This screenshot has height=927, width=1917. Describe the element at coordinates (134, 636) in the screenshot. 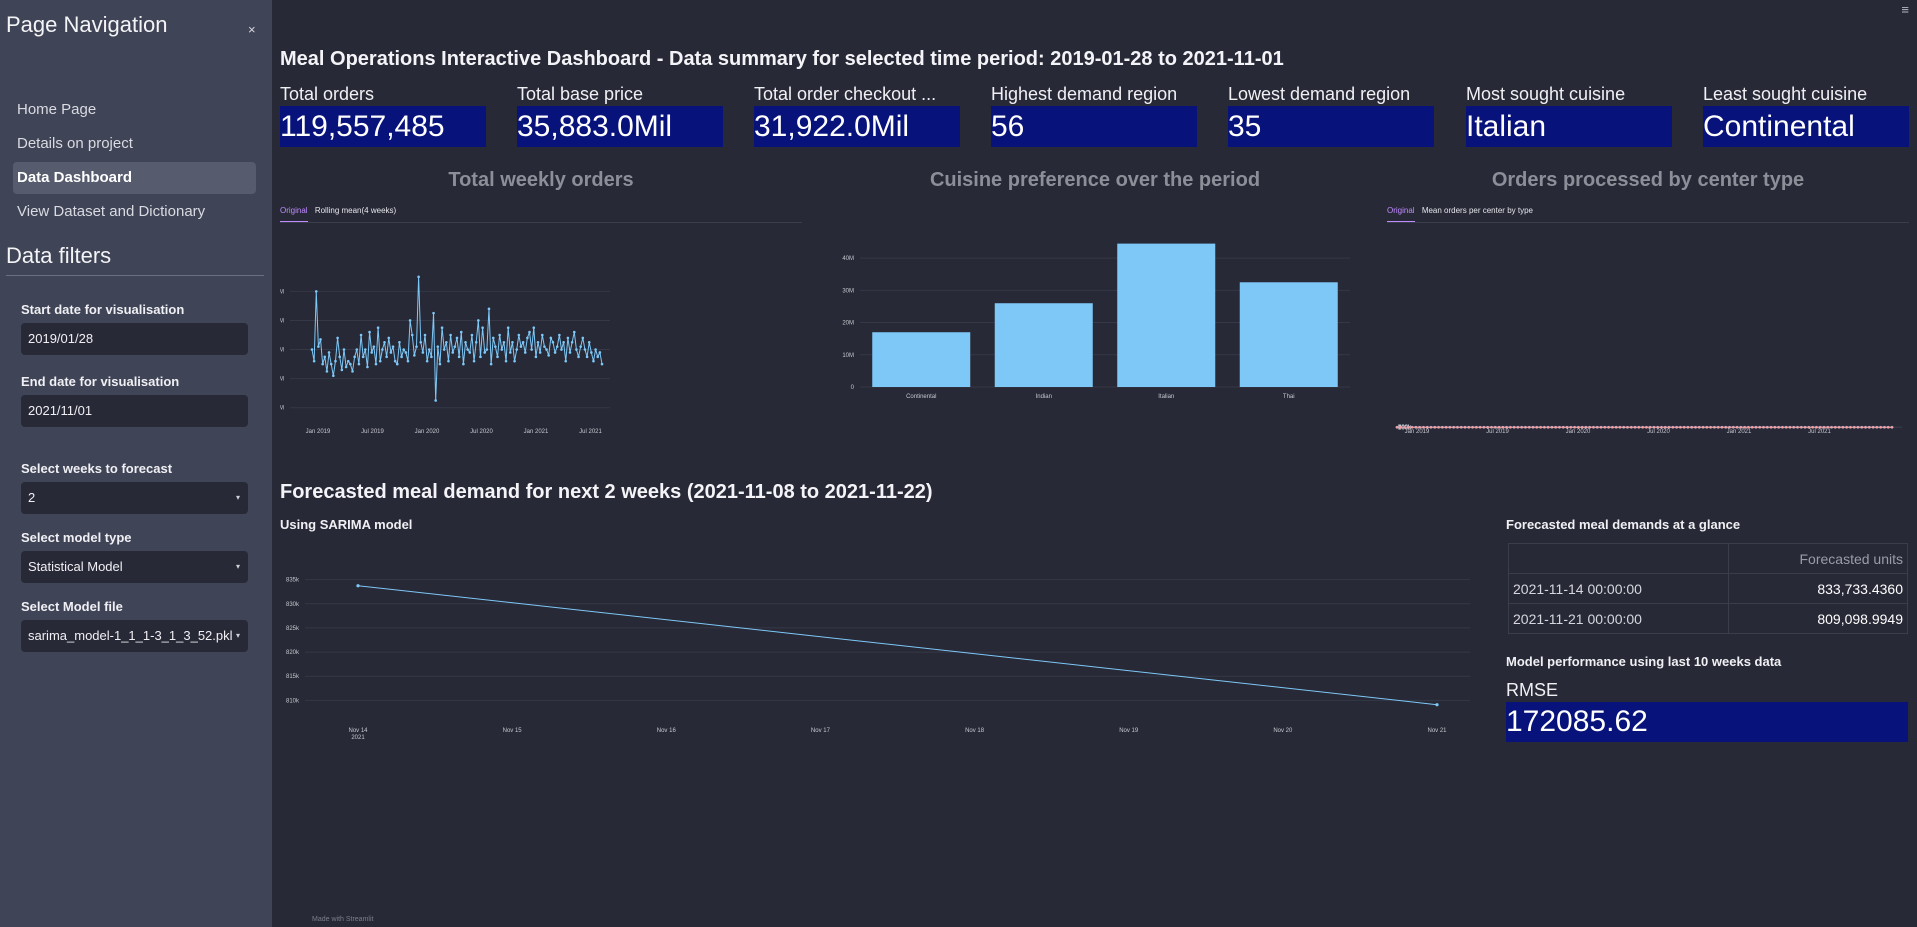

I see `model-file-select: sarima_model-1_1_1-3_1_3_52.pkl ▾` at that location.